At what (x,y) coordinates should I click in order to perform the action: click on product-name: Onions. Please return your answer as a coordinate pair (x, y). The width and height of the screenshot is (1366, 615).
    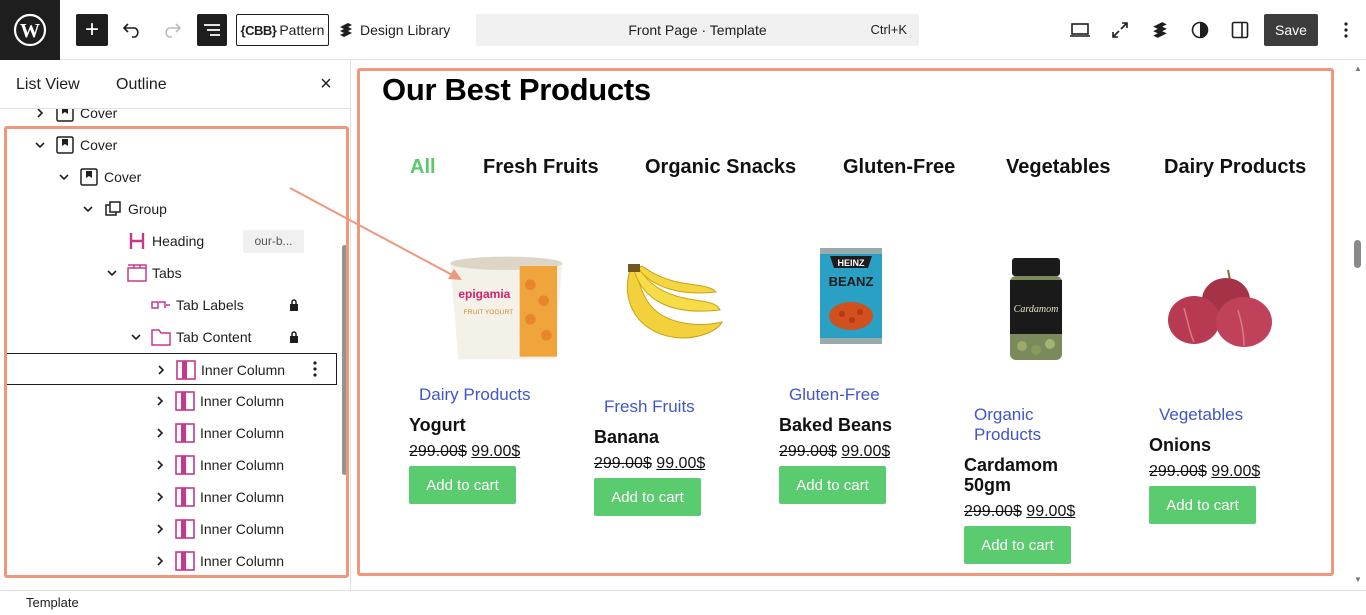
    Looking at the image, I should click on (1180, 445).